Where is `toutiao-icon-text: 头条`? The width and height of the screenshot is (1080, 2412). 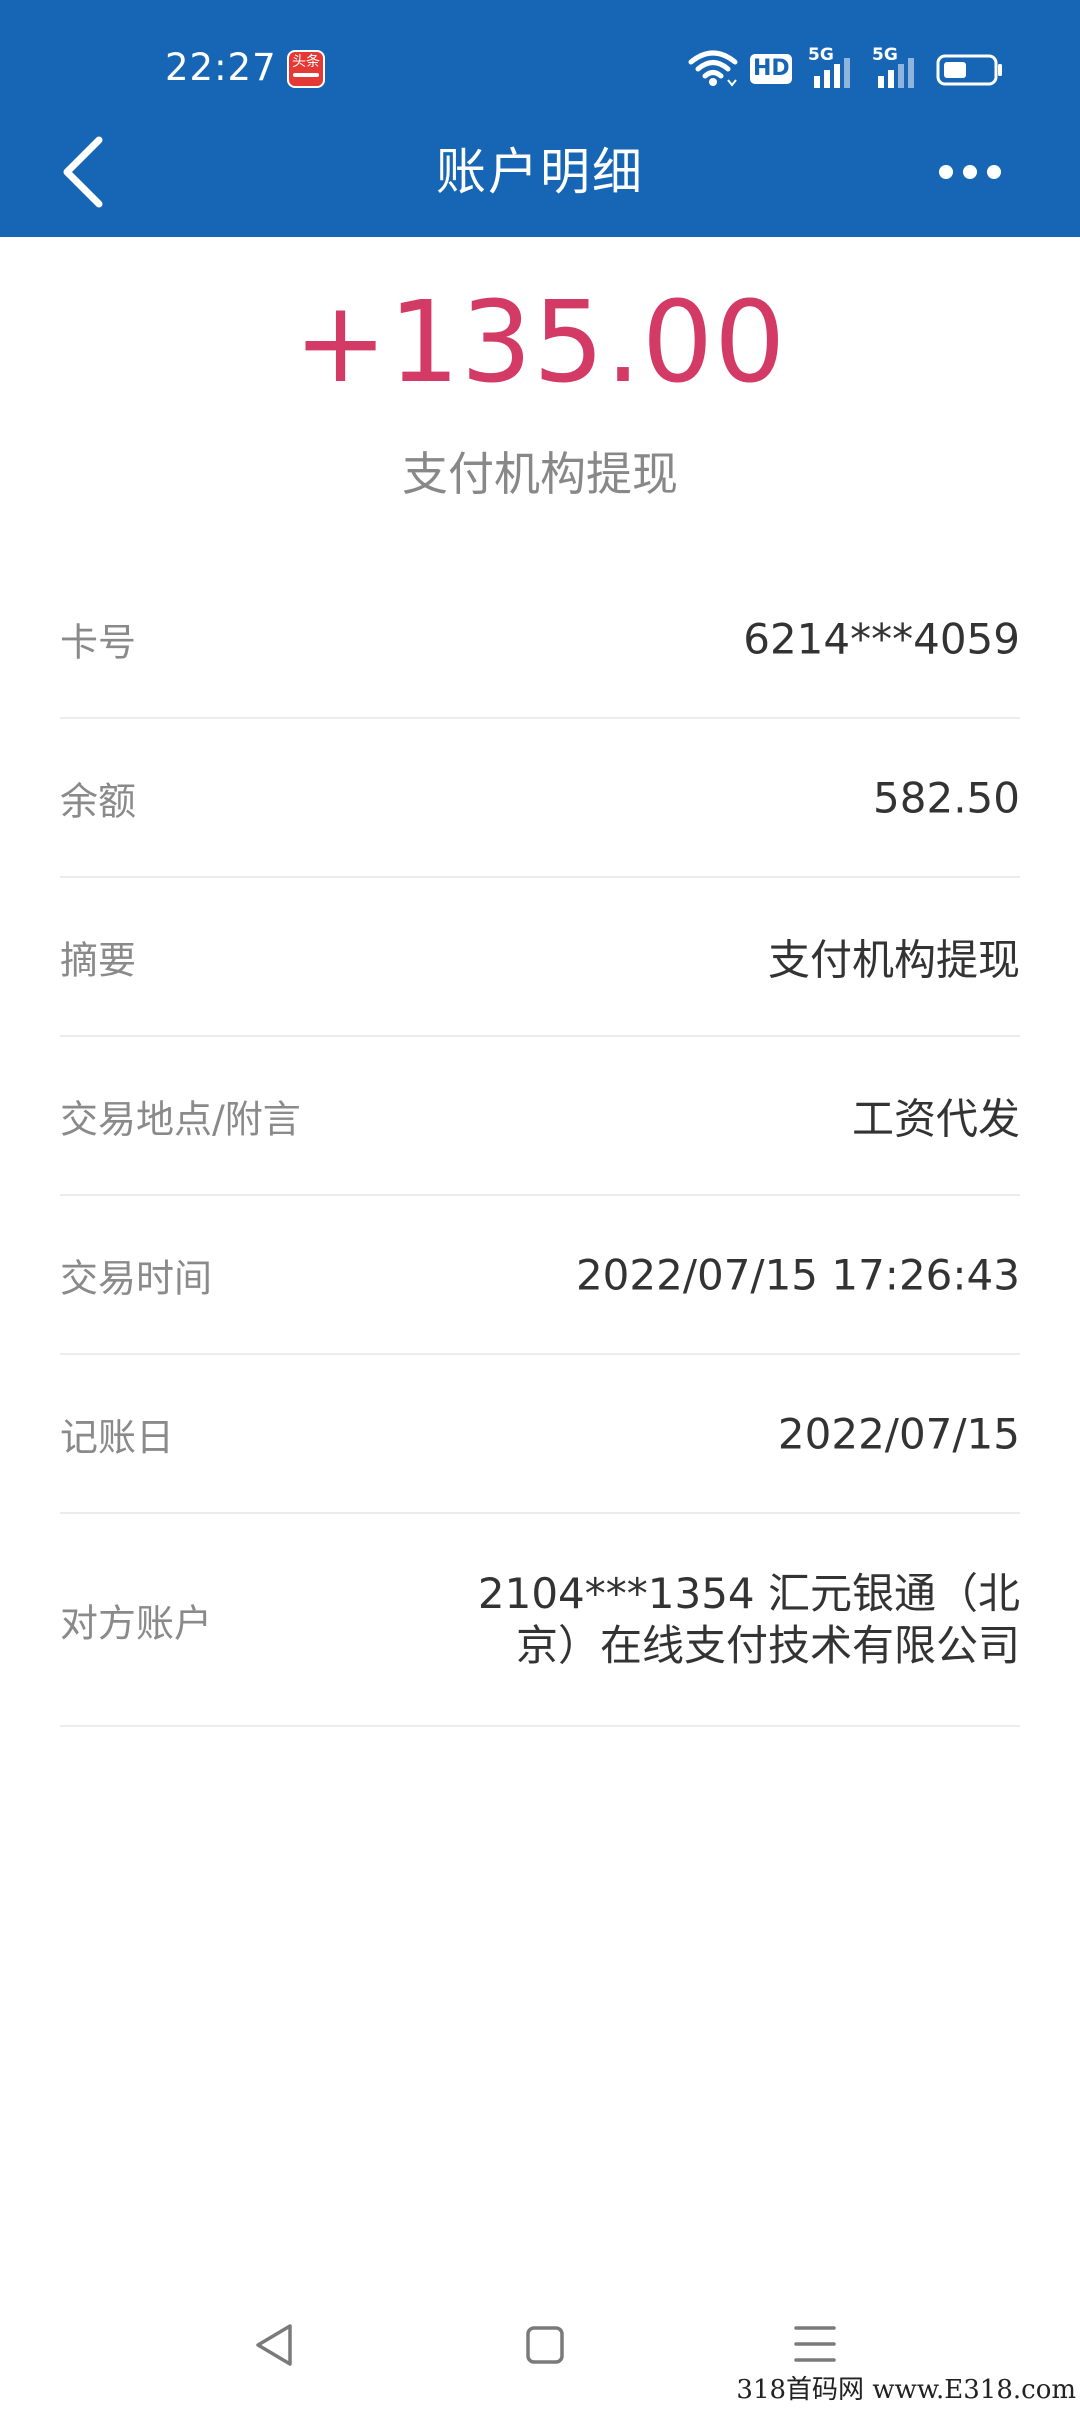
toutiao-icon-text: 头条 is located at coordinates (306, 62).